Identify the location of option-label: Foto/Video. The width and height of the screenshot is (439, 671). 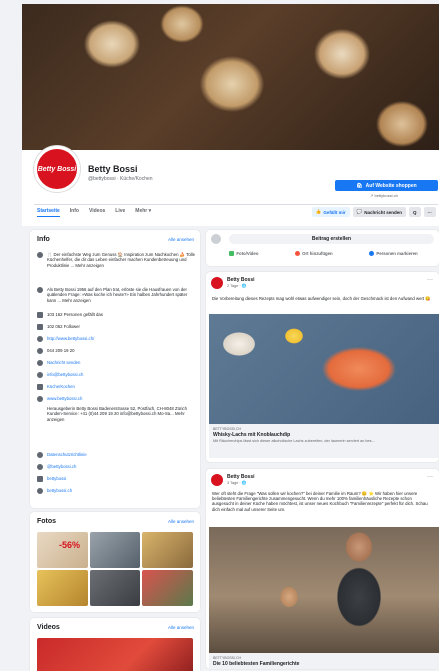
(247, 253).